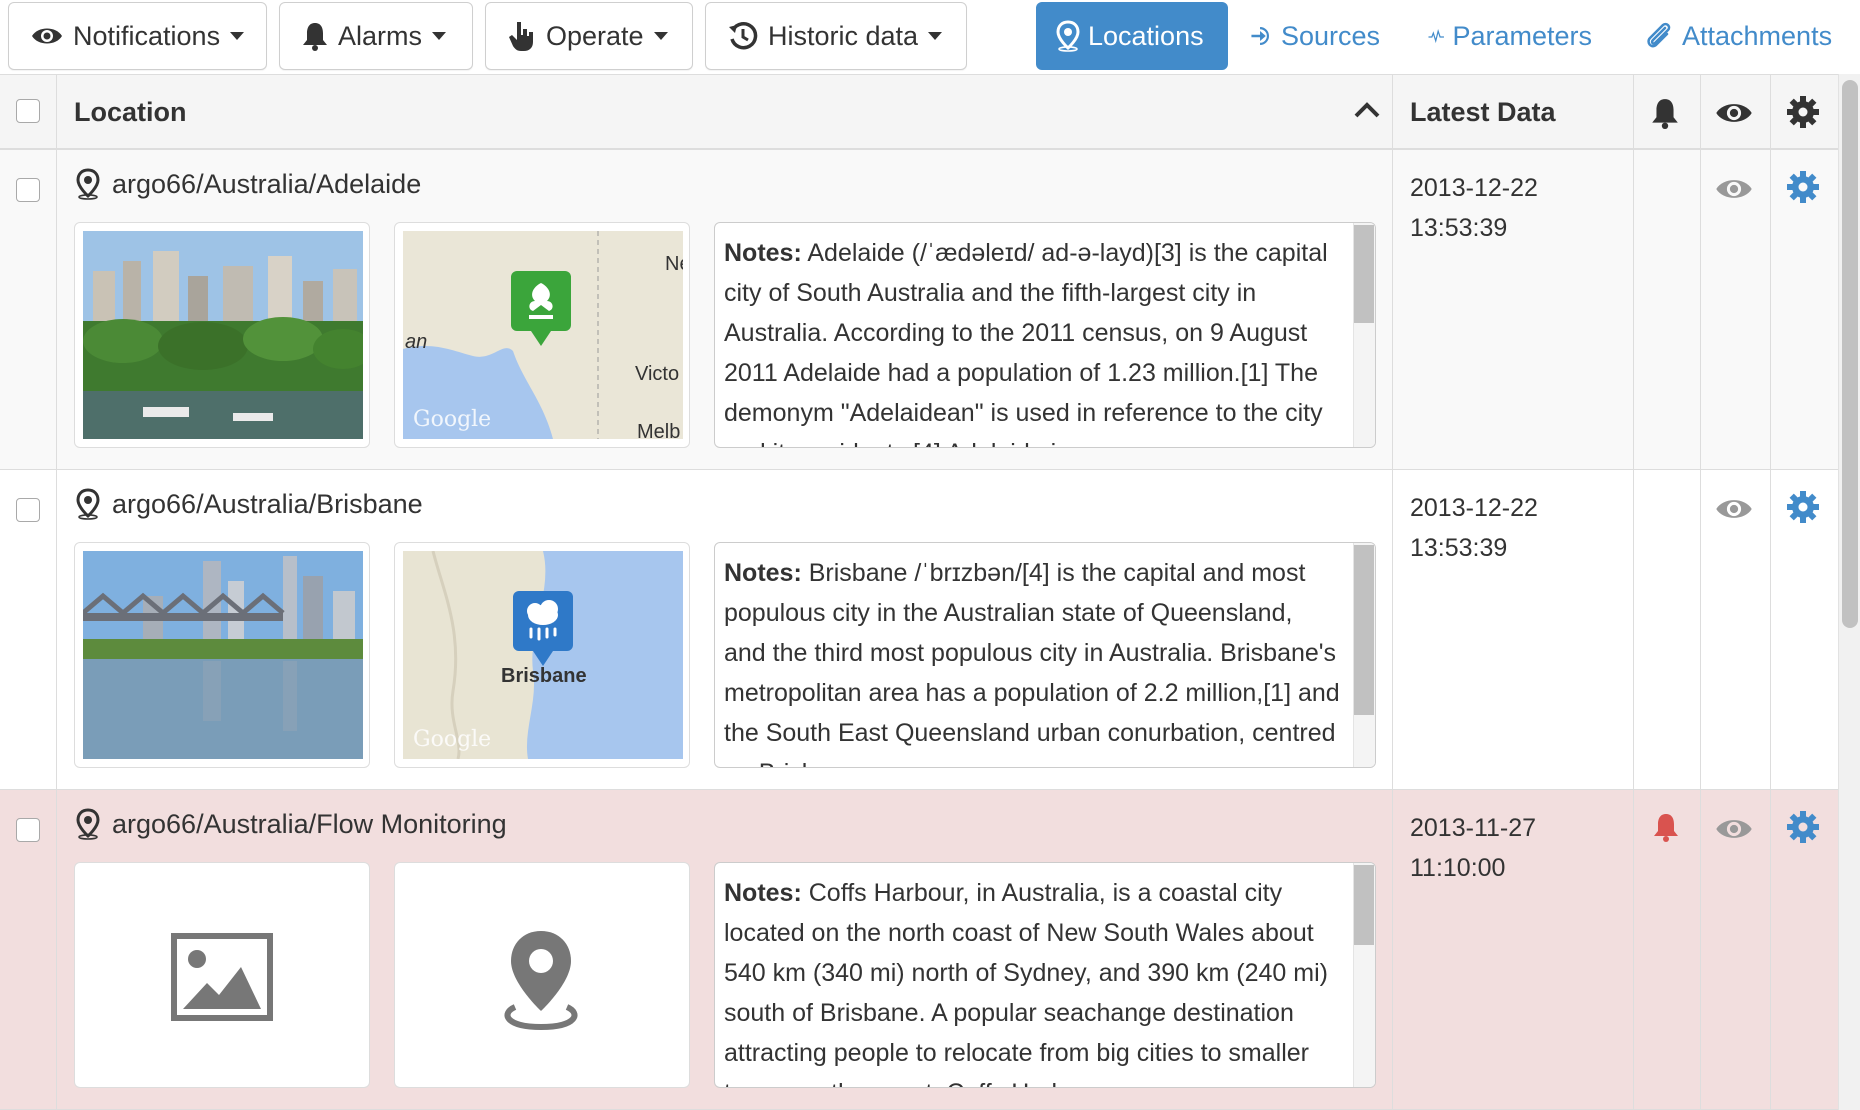 The image size is (1860, 1110). I want to click on alarms-label: Alarms, so click(380, 35).